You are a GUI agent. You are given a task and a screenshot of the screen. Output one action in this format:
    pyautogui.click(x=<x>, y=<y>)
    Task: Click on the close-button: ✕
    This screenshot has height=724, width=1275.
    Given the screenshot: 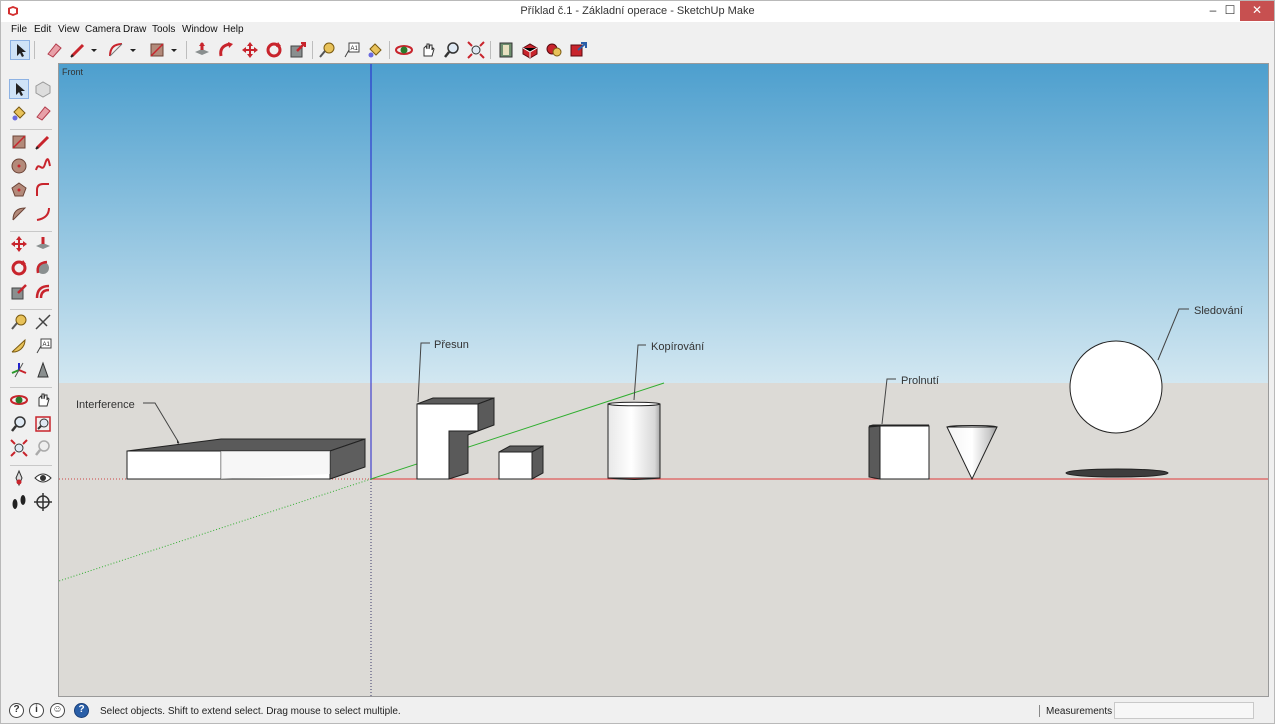 What is the action you would take?
    pyautogui.click(x=1257, y=11)
    